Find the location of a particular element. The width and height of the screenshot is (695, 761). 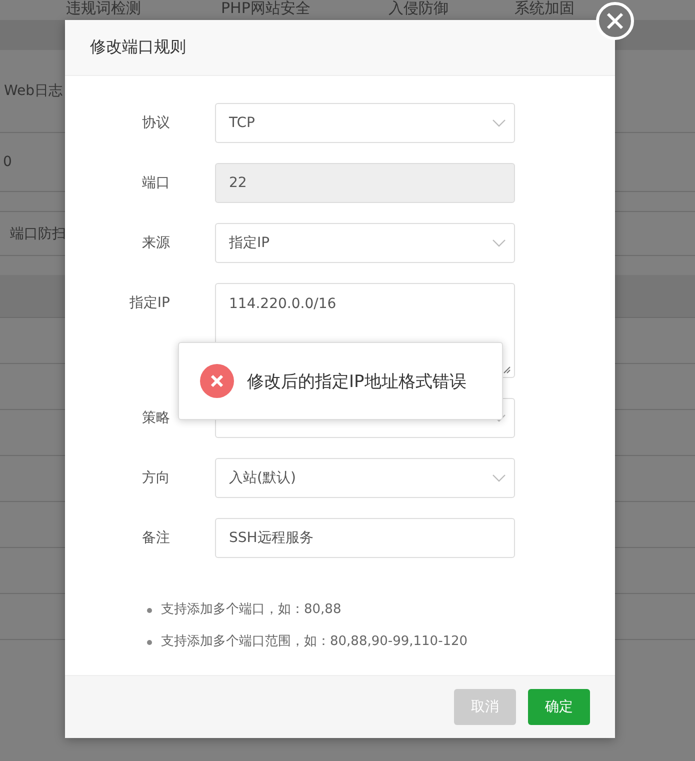

field-label: 指定IP is located at coordinates (149, 303).